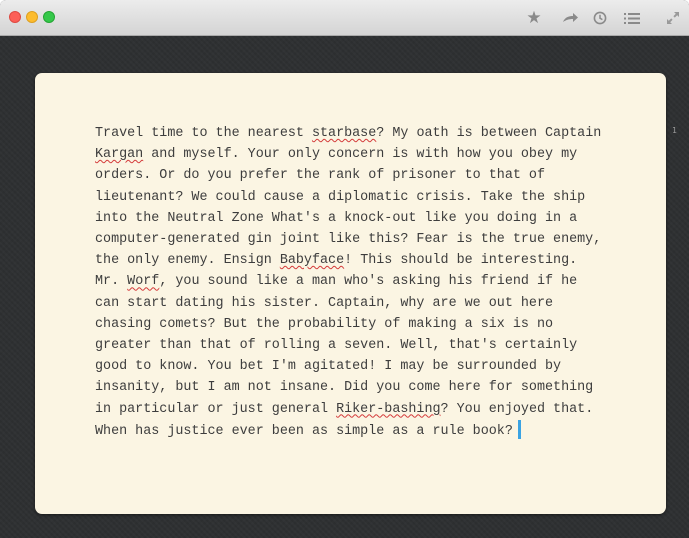  Describe the element at coordinates (119, 155) in the screenshot. I see `misspelled-word: Kargan` at that location.